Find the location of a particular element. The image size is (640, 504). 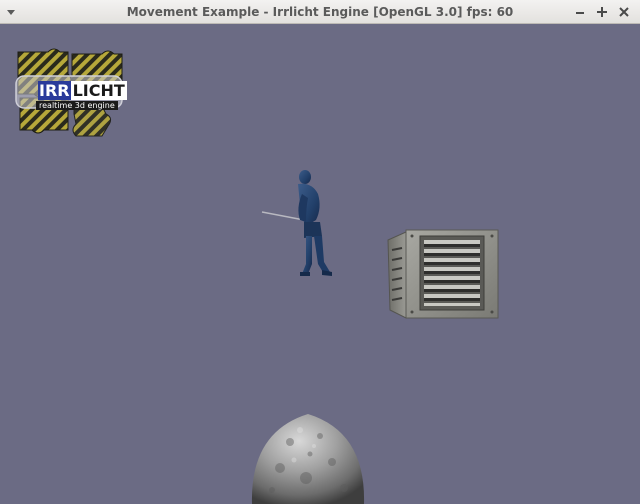

maximize-icon is located at coordinates (602, 12).